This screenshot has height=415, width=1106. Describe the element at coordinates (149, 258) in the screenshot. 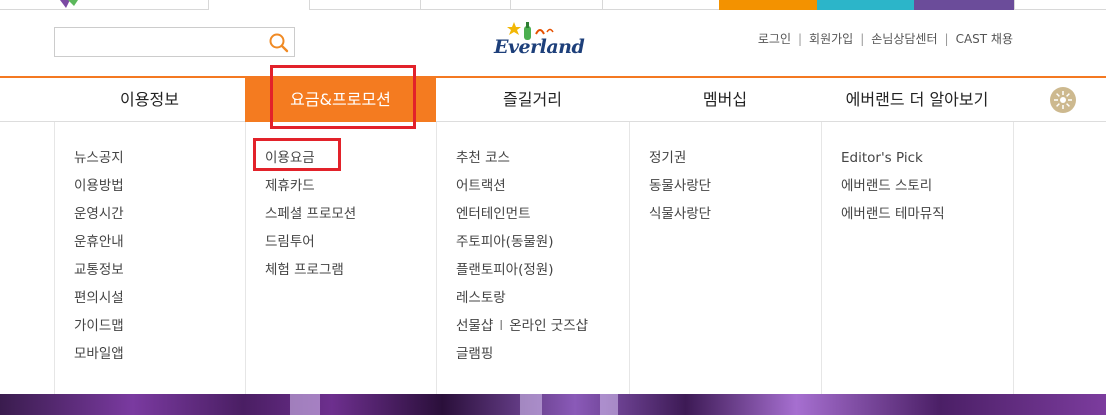

I see `menu-column-usage: 뉴스공지 이용방법 운영시간 운휴안내 교통정보 편의시설 가이드맵 모바일앱` at that location.